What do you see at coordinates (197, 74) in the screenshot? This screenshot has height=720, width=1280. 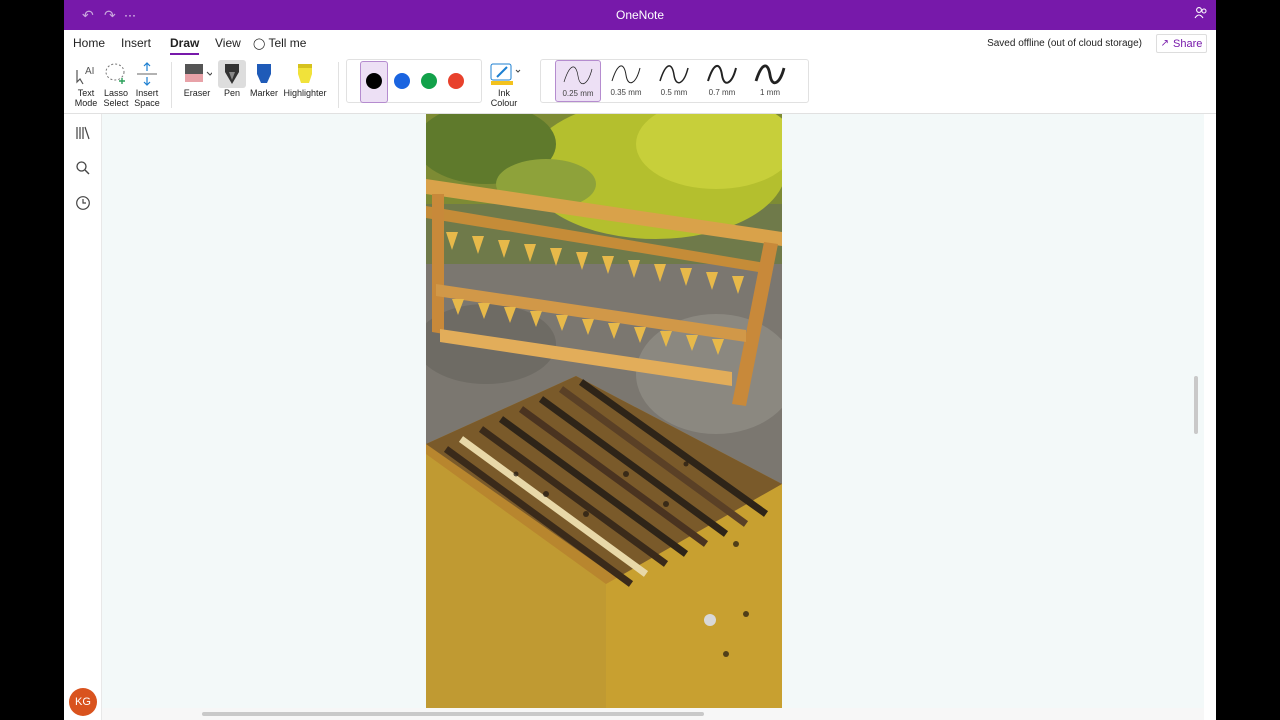 I see `eraser-icon` at bounding box center [197, 74].